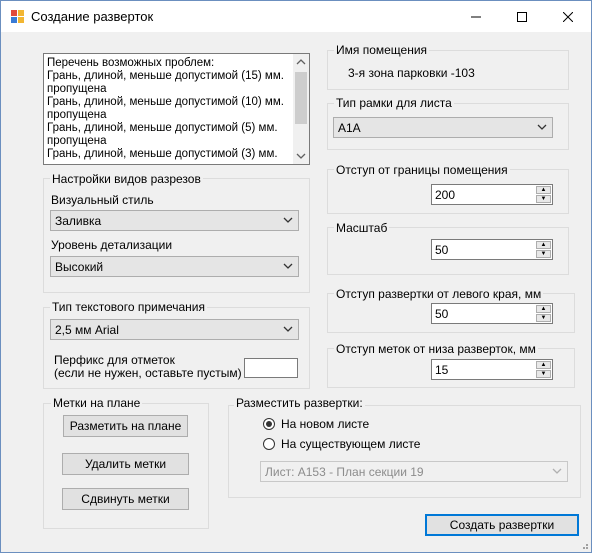 The height and width of the screenshot is (553, 592). I want to click on scale-label: Масштаб, so click(362, 228).